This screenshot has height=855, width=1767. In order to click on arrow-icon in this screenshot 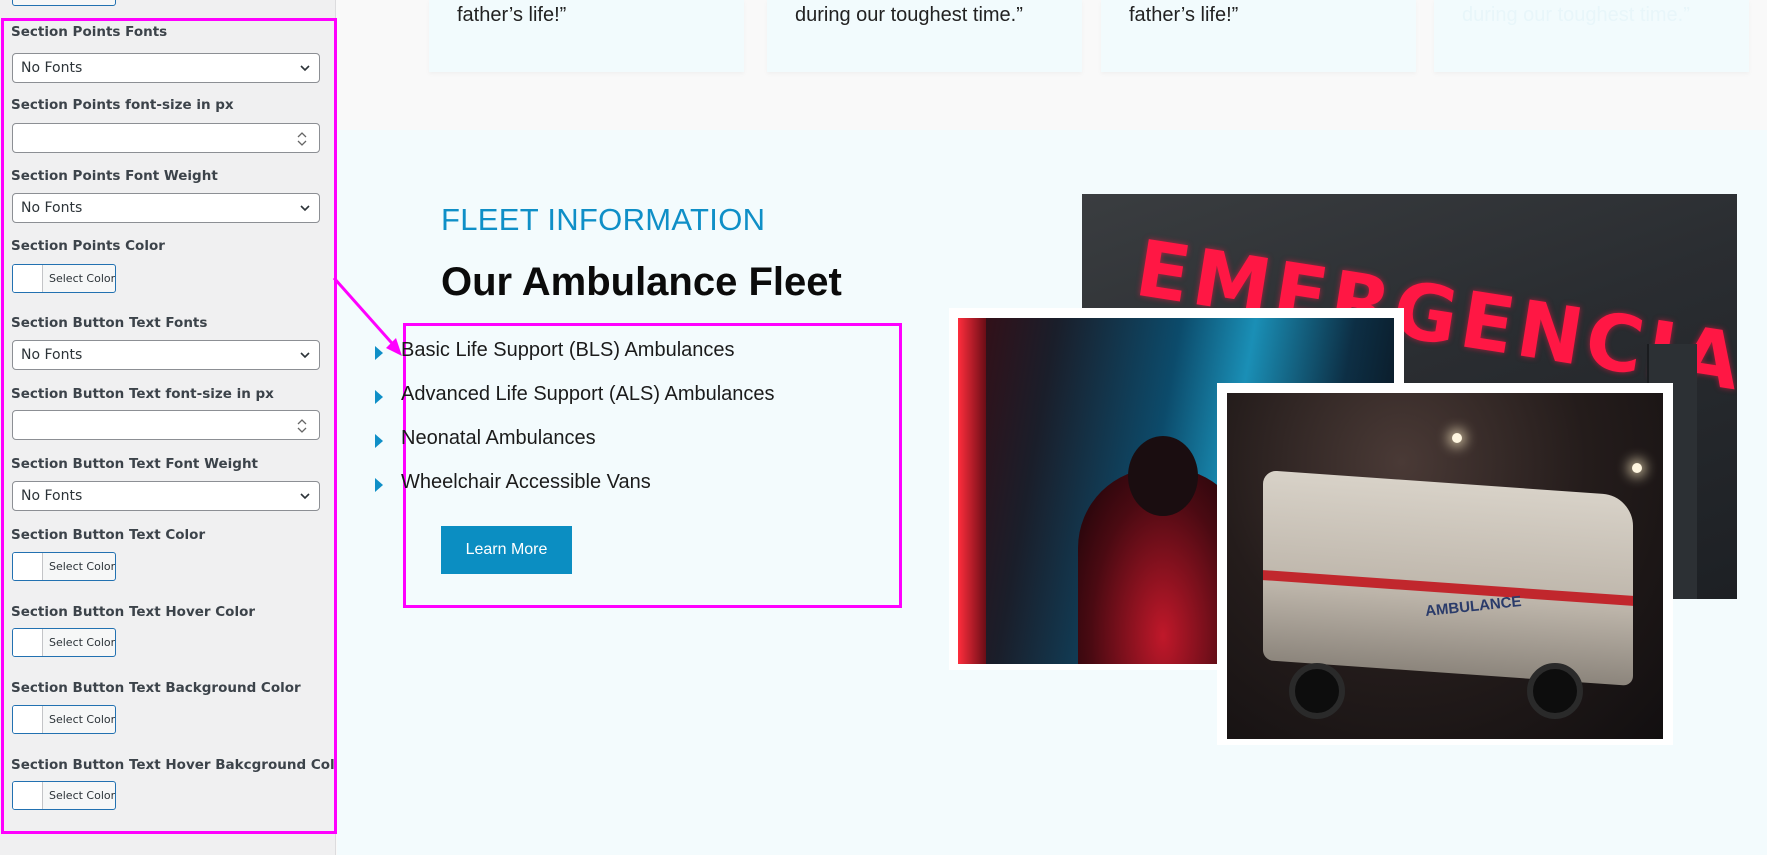, I will do `click(367, 316)`.